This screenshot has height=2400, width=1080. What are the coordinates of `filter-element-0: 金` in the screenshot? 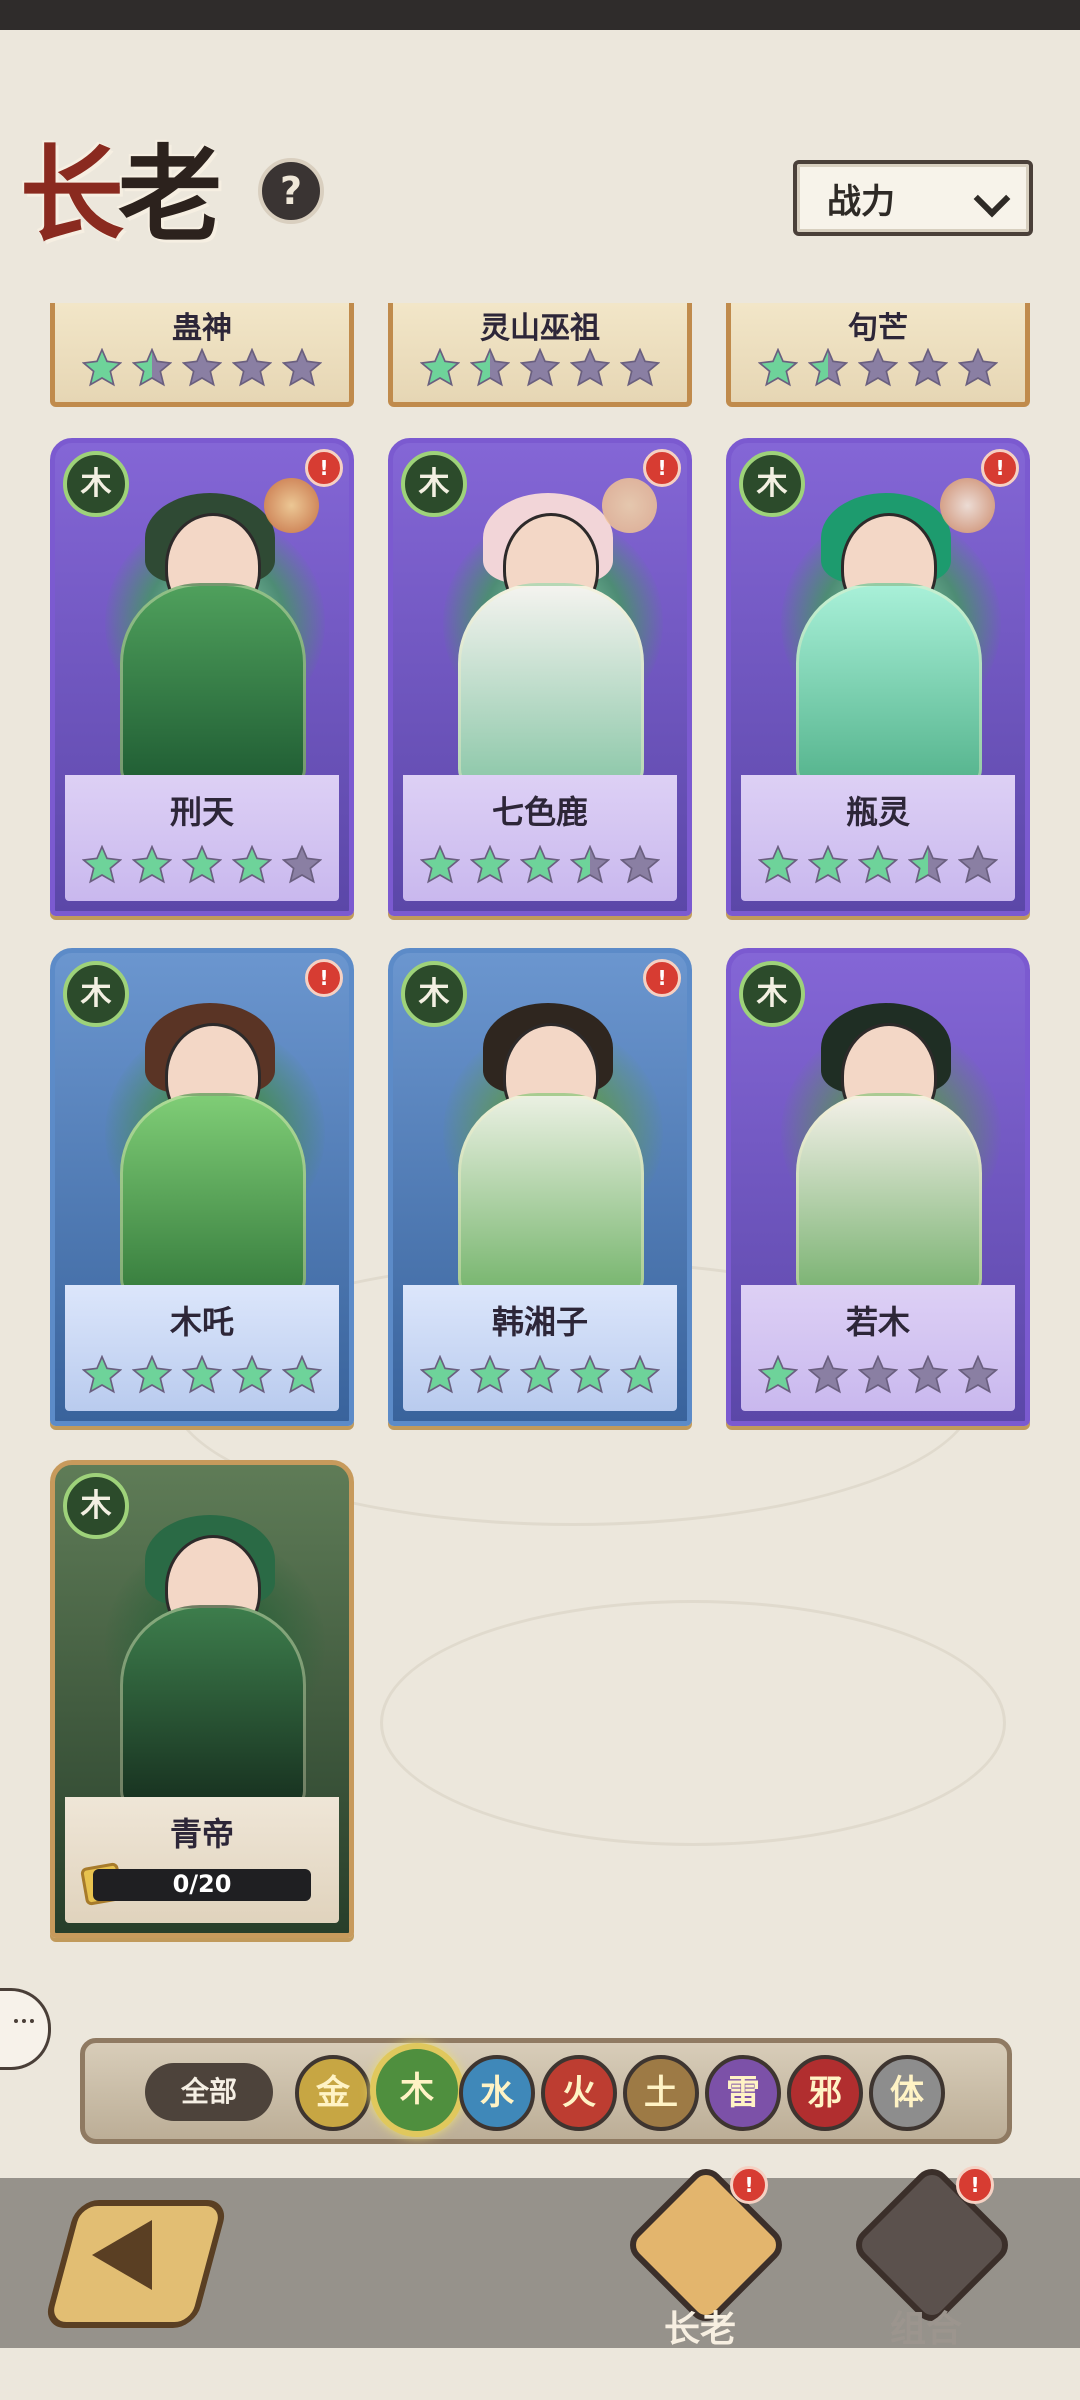 It's located at (333, 2093).